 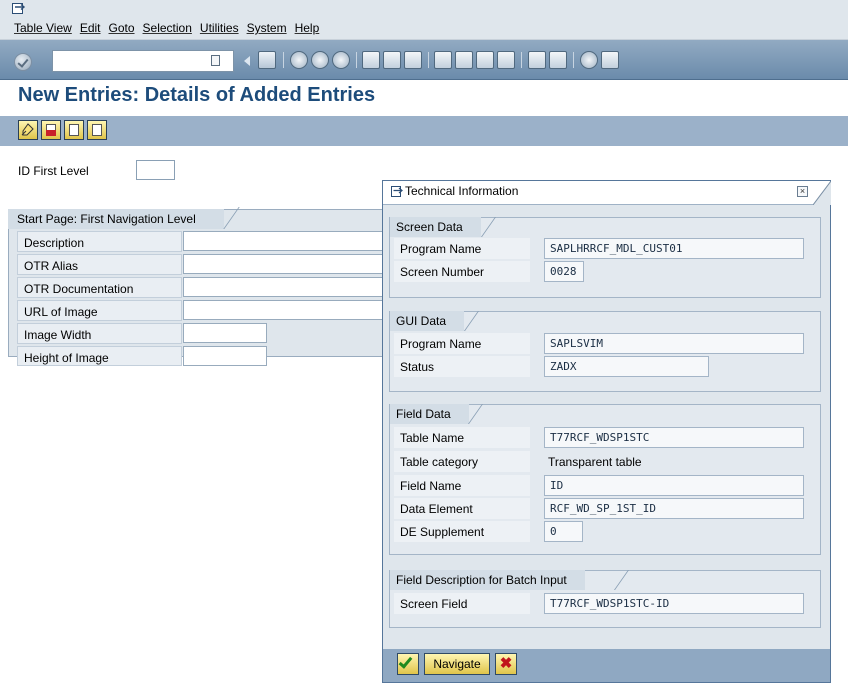 I want to click on cancel-button: ✖, so click(x=506, y=664).